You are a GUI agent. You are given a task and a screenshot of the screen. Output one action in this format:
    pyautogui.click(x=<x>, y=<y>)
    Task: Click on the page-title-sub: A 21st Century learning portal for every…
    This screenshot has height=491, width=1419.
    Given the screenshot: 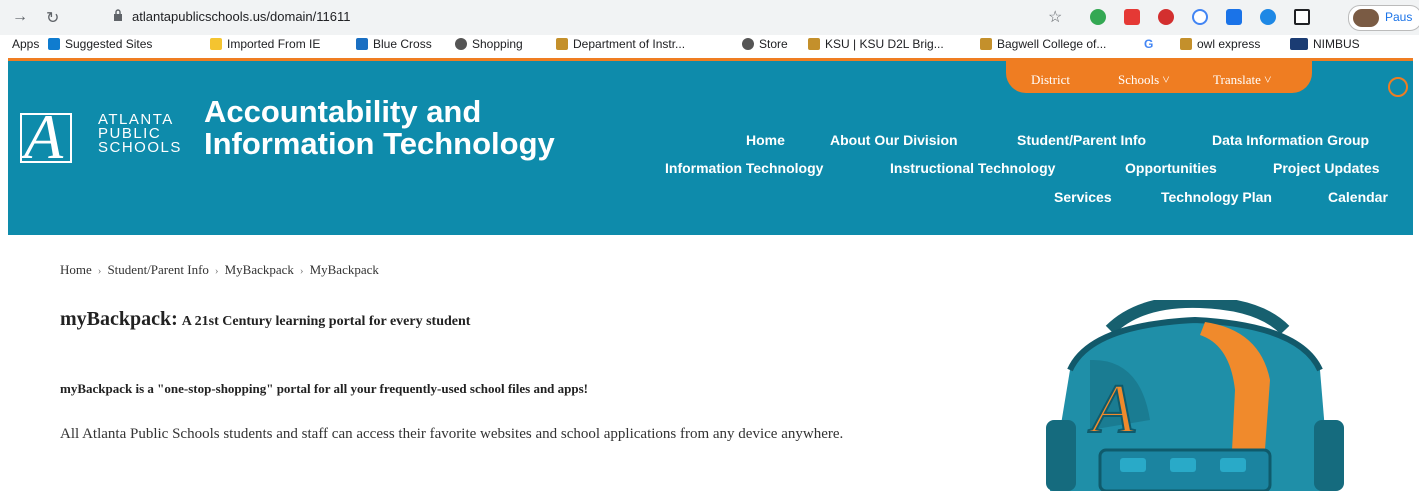 What is the action you would take?
    pyautogui.click(x=326, y=321)
    